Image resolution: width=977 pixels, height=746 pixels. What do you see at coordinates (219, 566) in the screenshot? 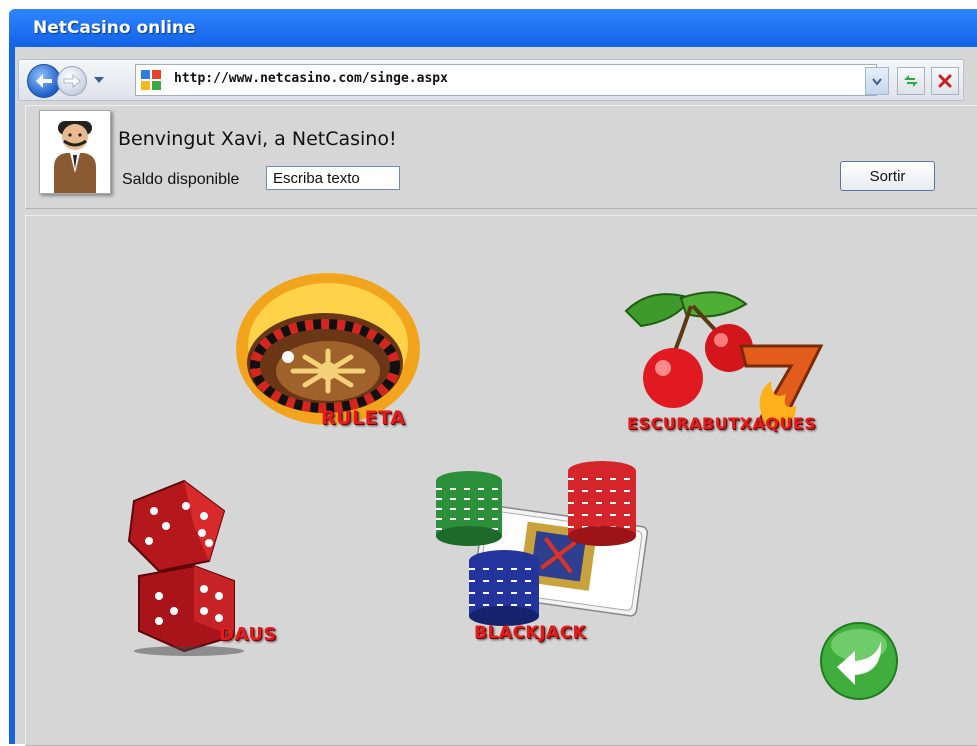
I see `game-dice: DAUS` at bounding box center [219, 566].